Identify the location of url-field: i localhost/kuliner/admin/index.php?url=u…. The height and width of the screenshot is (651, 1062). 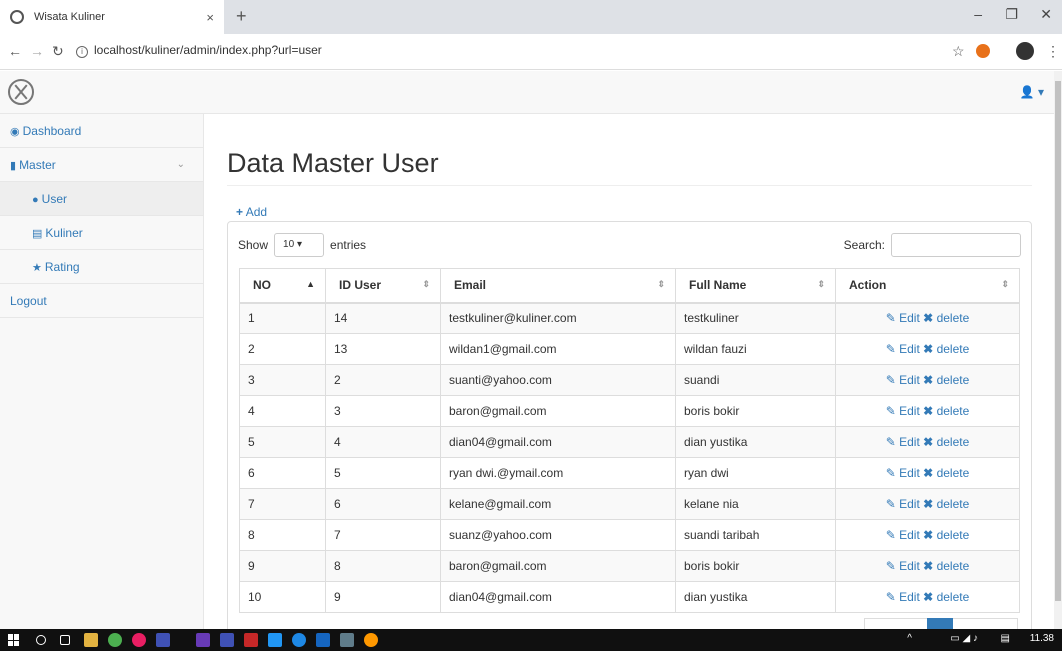
(199, 50).